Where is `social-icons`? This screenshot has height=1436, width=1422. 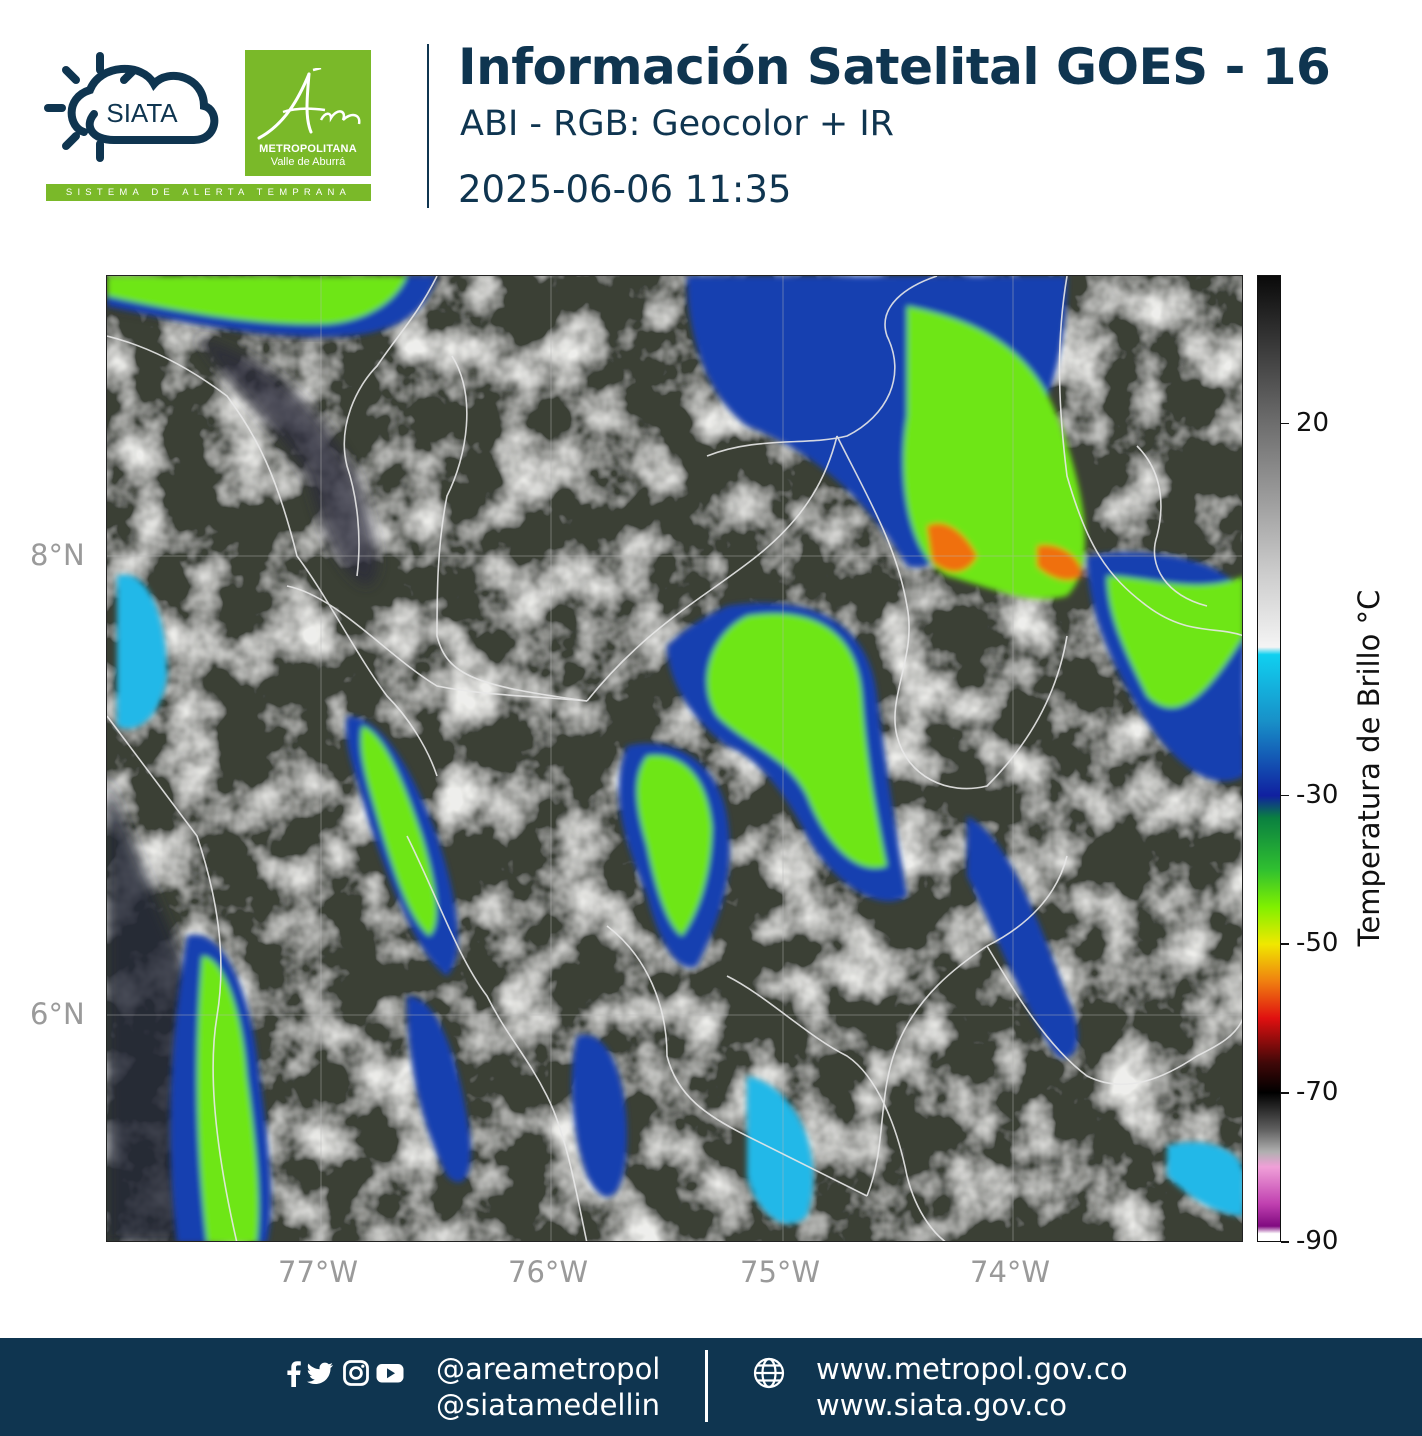 social-icons is located at coordinates (345, 1374).